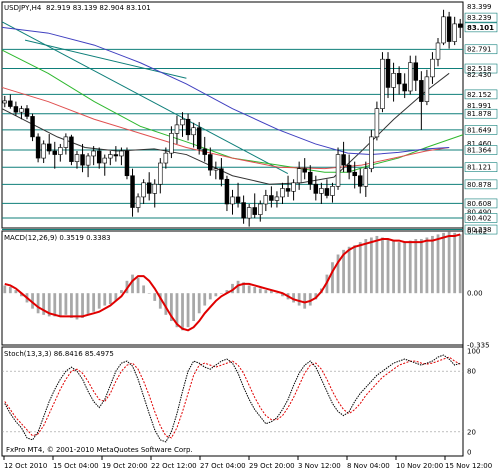  Describe the element at coordinates (57, 238) in the screenshot. I see `macd-panel-title: MACD(12,26,9) 0.3519 0.3383` at that location.